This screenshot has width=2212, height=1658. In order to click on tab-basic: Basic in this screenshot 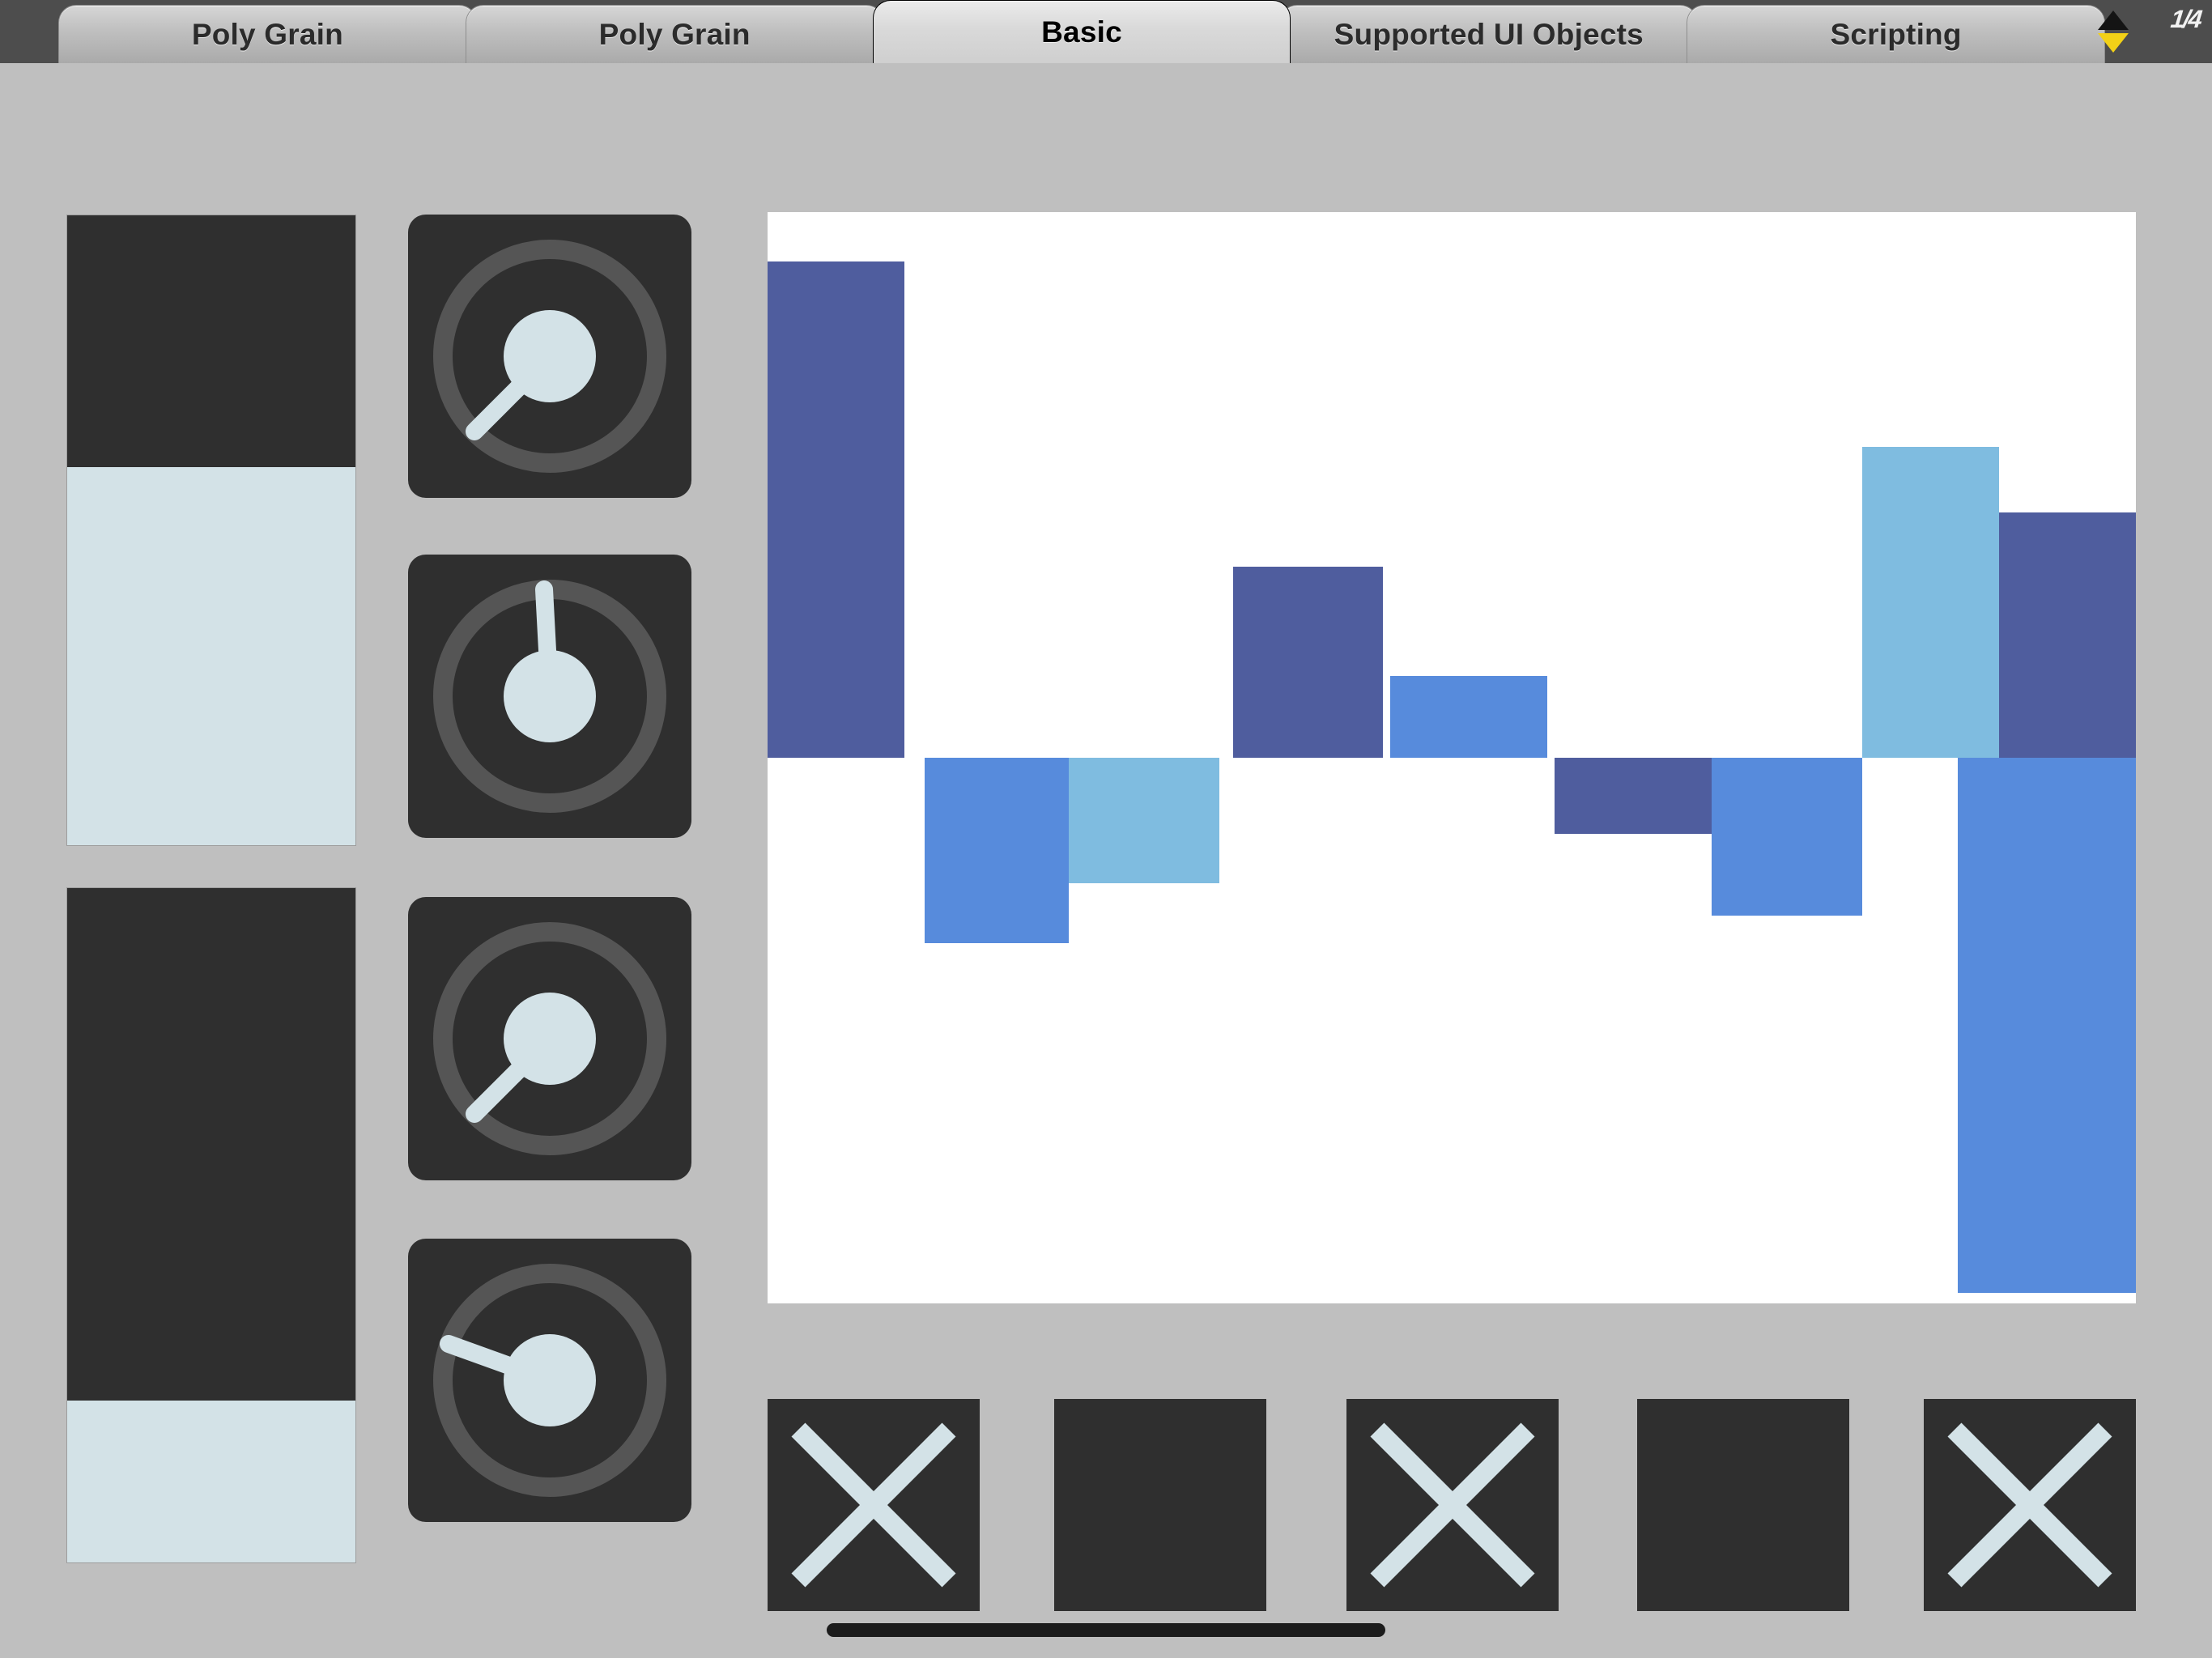, I will do `click(1081, 31)`.